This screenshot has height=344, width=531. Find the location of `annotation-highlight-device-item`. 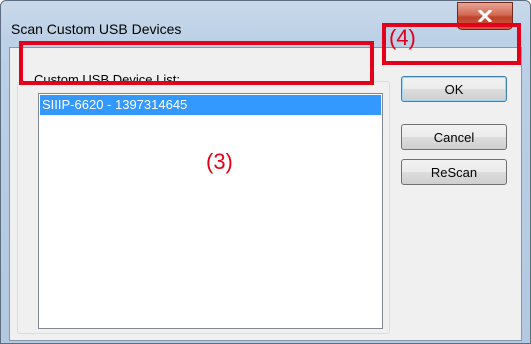

annotation-highlight-device-item is located at coordinates (196, 63).